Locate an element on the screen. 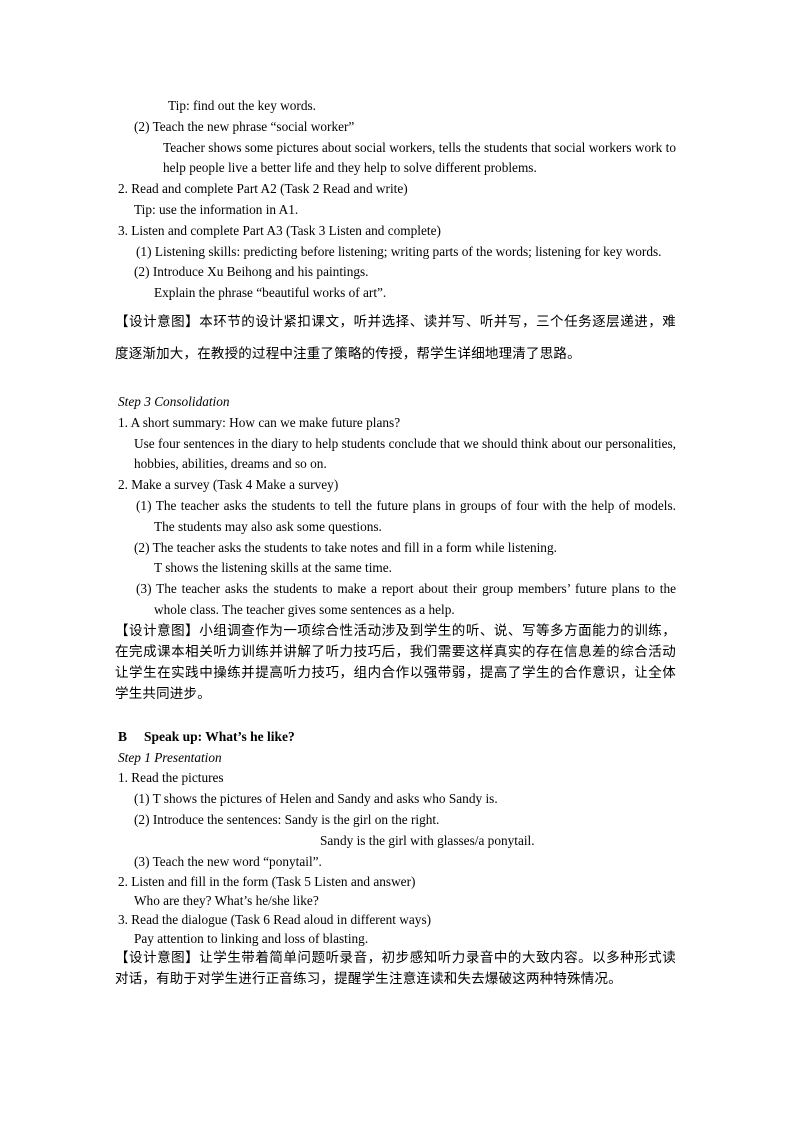  section-letter: B is located at coordinates (123, 736).